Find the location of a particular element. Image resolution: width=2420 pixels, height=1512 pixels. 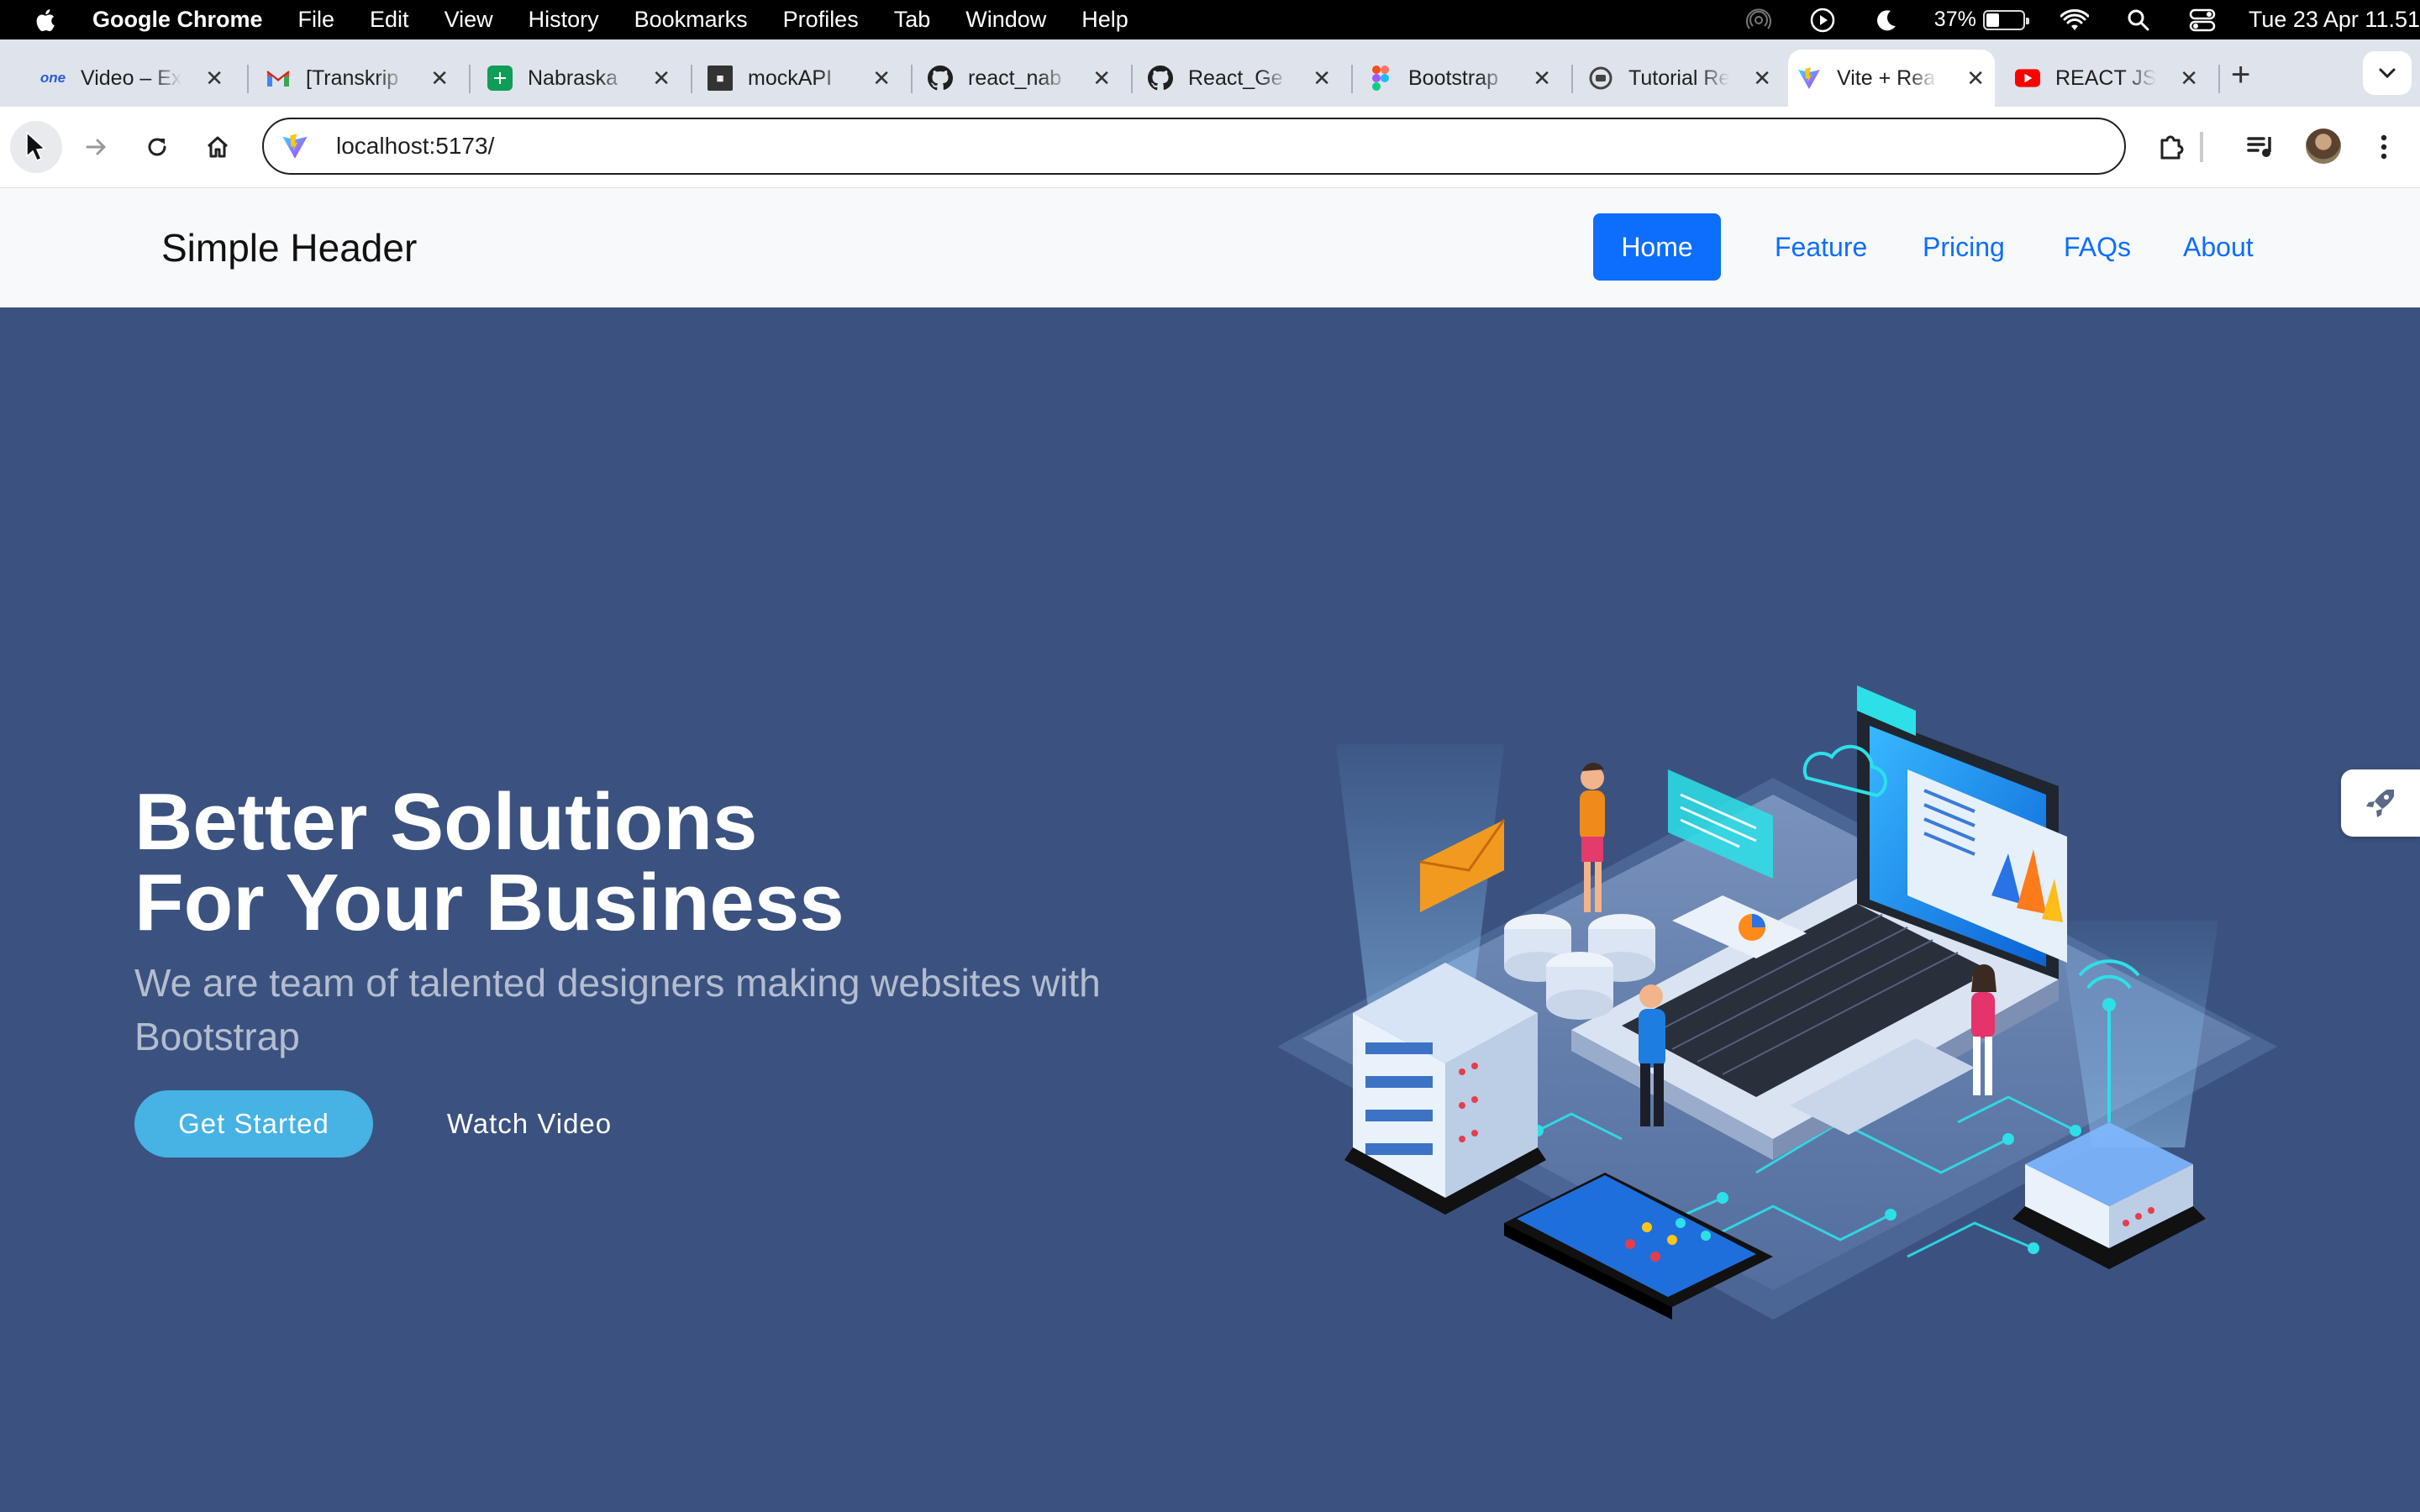

browser-tab: react_nab ✕ is located at coordinates (1020, 78).